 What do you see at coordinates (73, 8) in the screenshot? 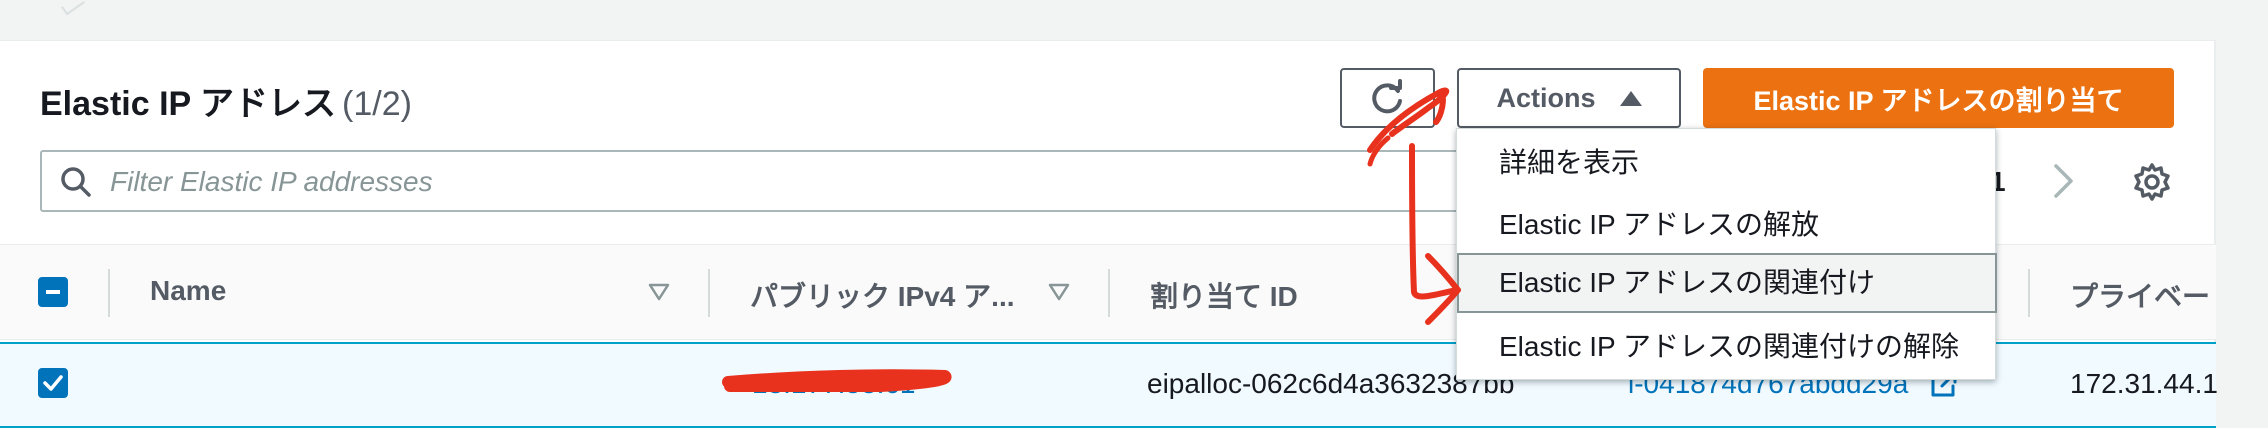
I see `breadcrumb-mark` at bounding box center [73, 8].